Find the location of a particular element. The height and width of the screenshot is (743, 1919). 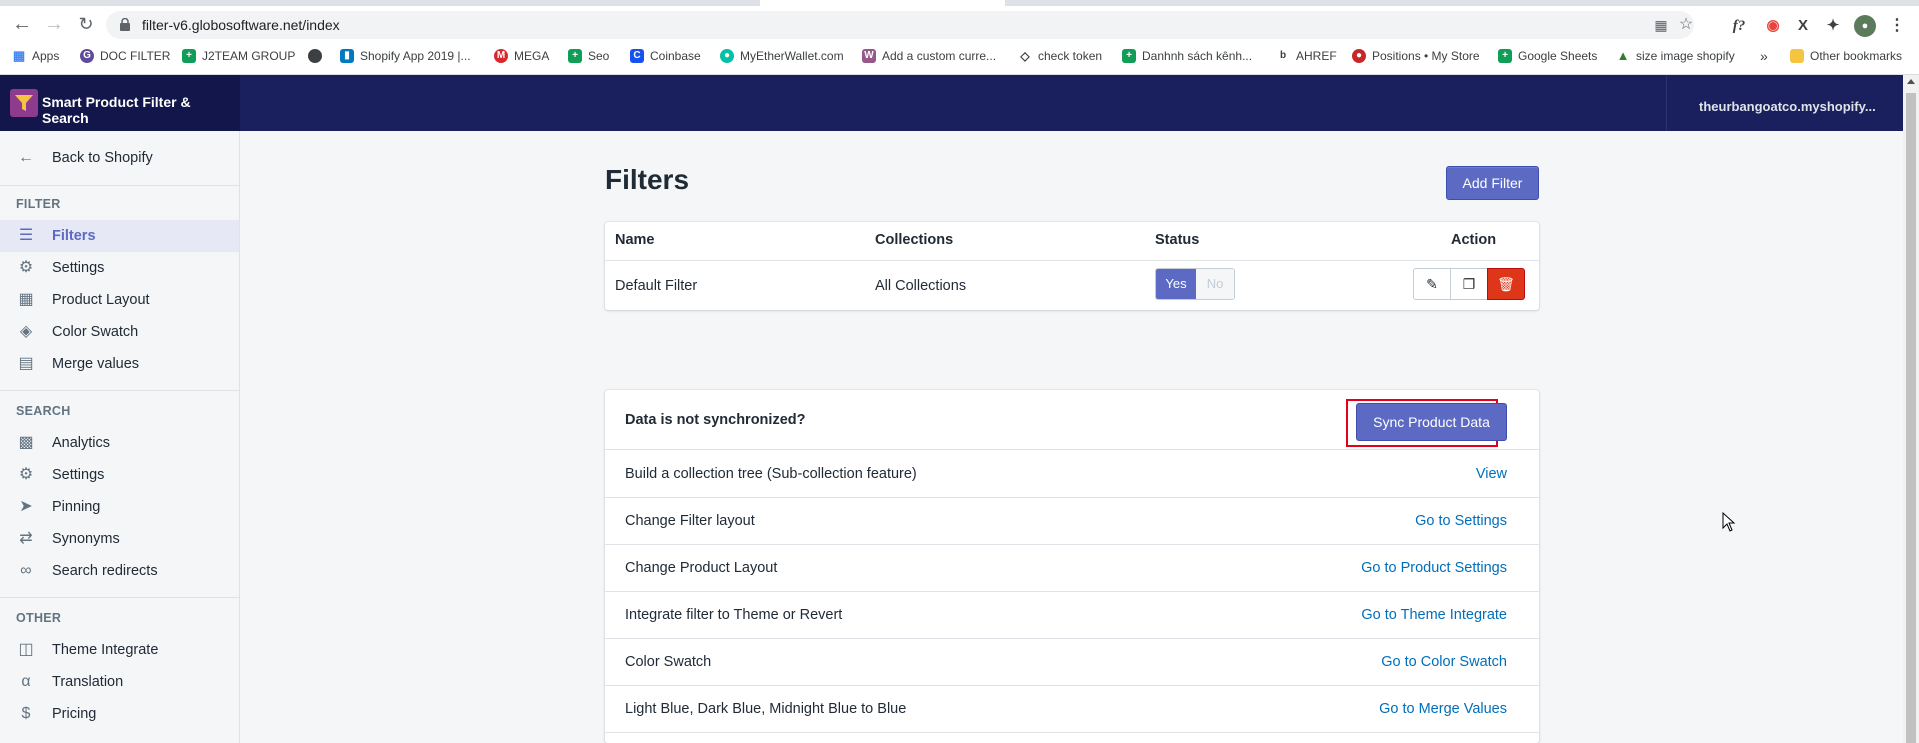

shopify-icon: ▲ is located at coordinates (1623, 55).